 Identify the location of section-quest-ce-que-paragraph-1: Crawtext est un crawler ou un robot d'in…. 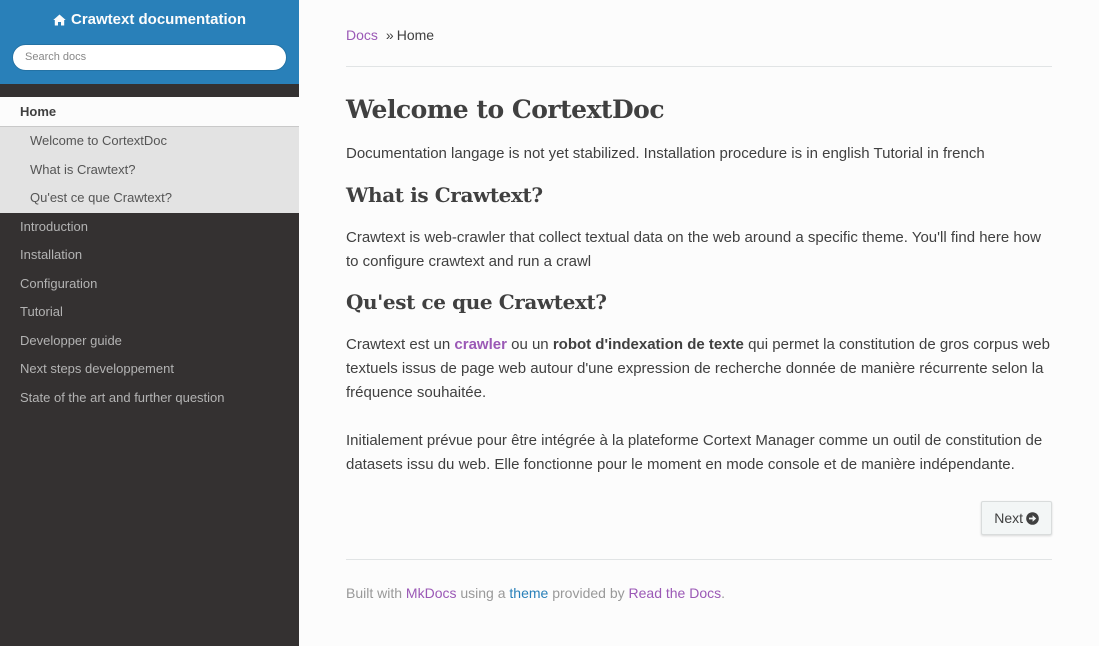
(699, 369).